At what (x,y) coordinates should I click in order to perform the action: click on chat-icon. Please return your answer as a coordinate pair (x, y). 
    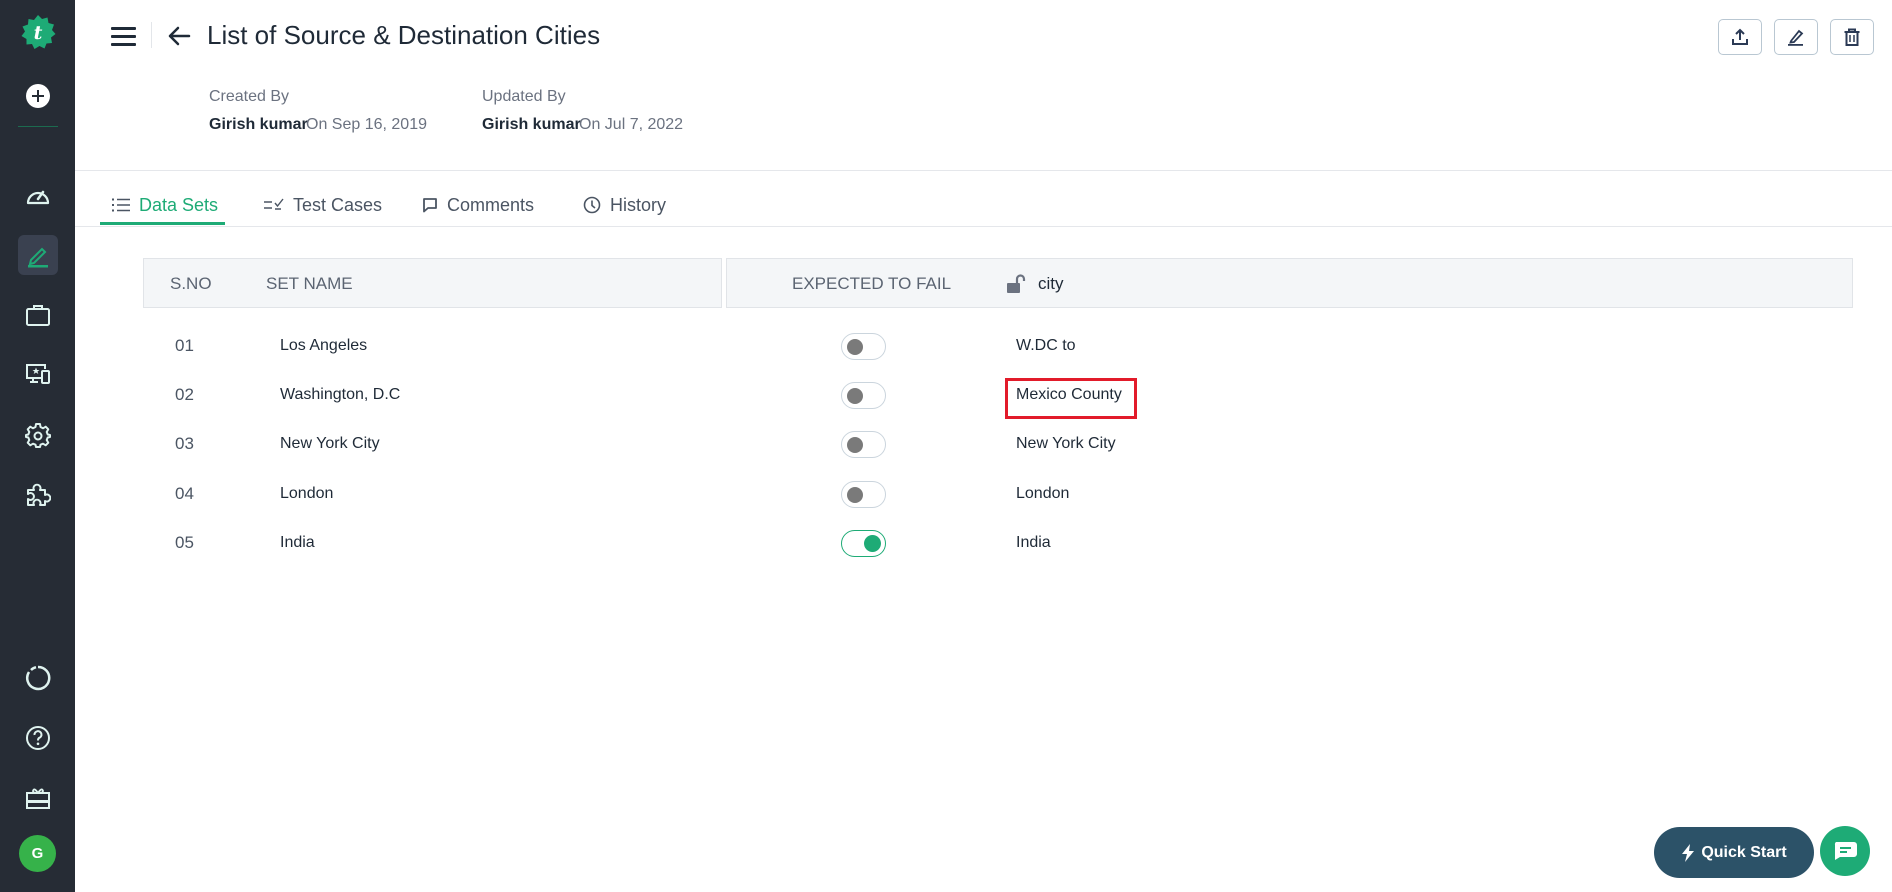
    Looking at the image, I should click on (1845, 851).